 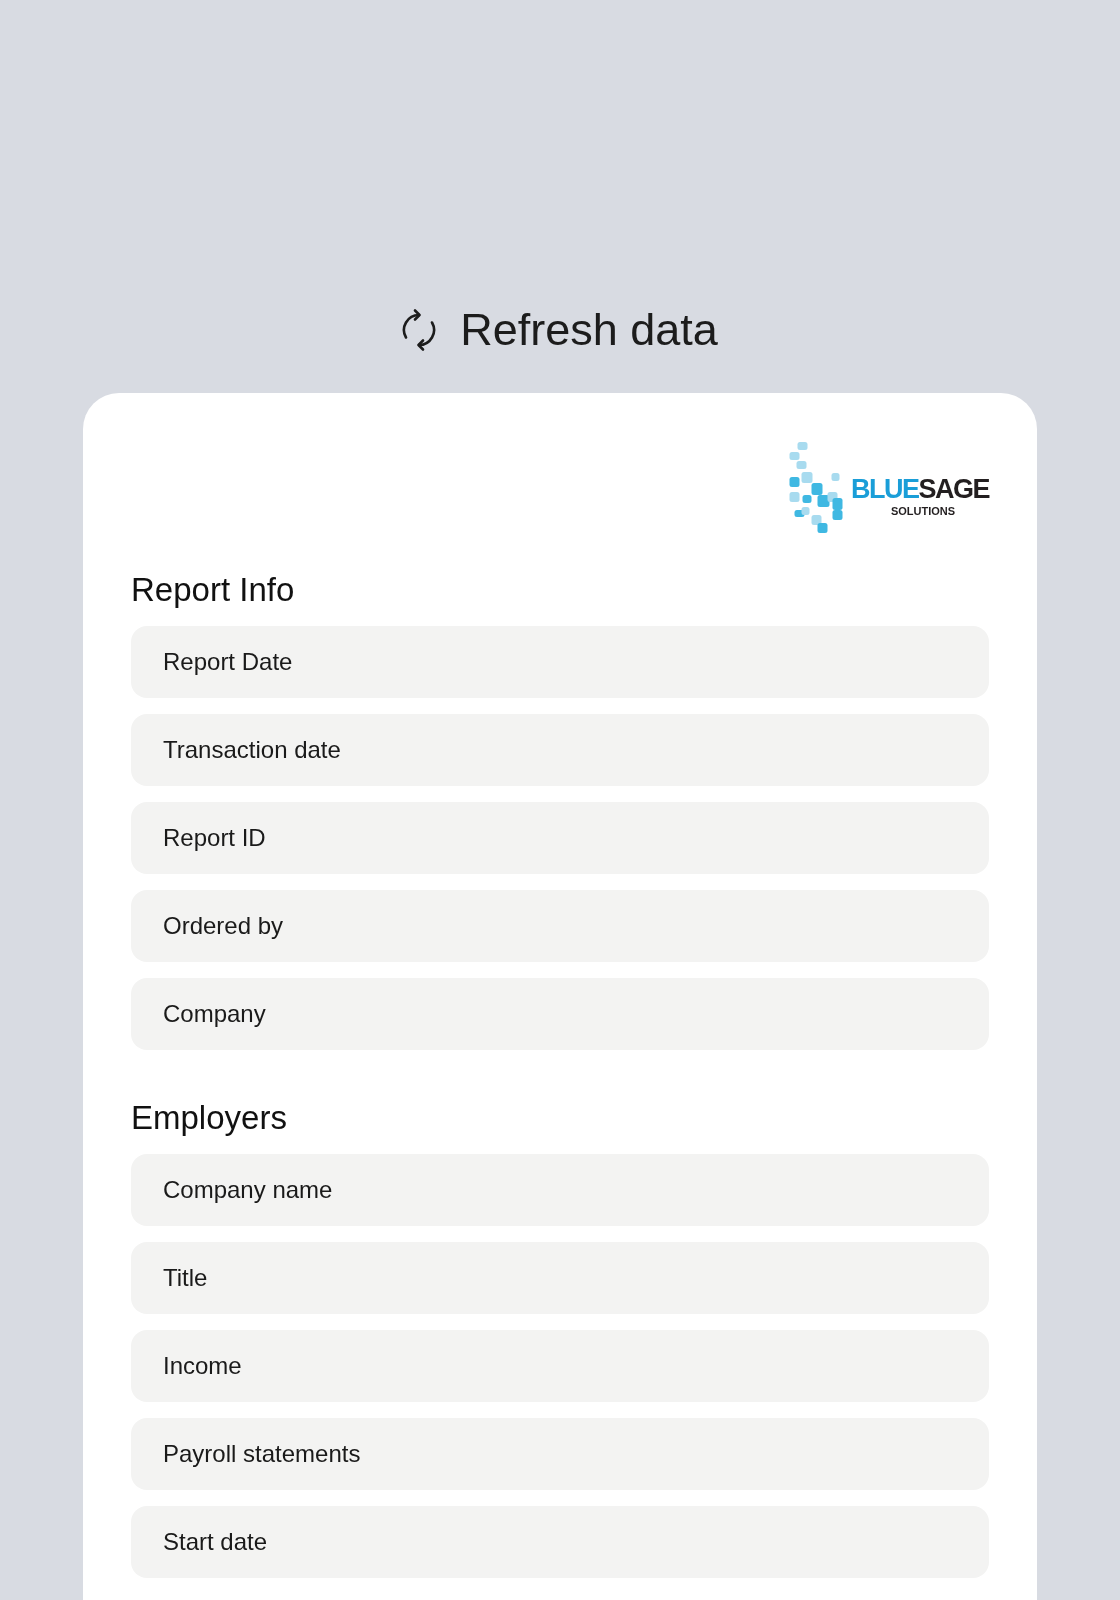 What do you see at coordinates (923, 511) in the screenshot?
I see `logo-tagline: SOLUTIONS` at bounding box center [923, 511].